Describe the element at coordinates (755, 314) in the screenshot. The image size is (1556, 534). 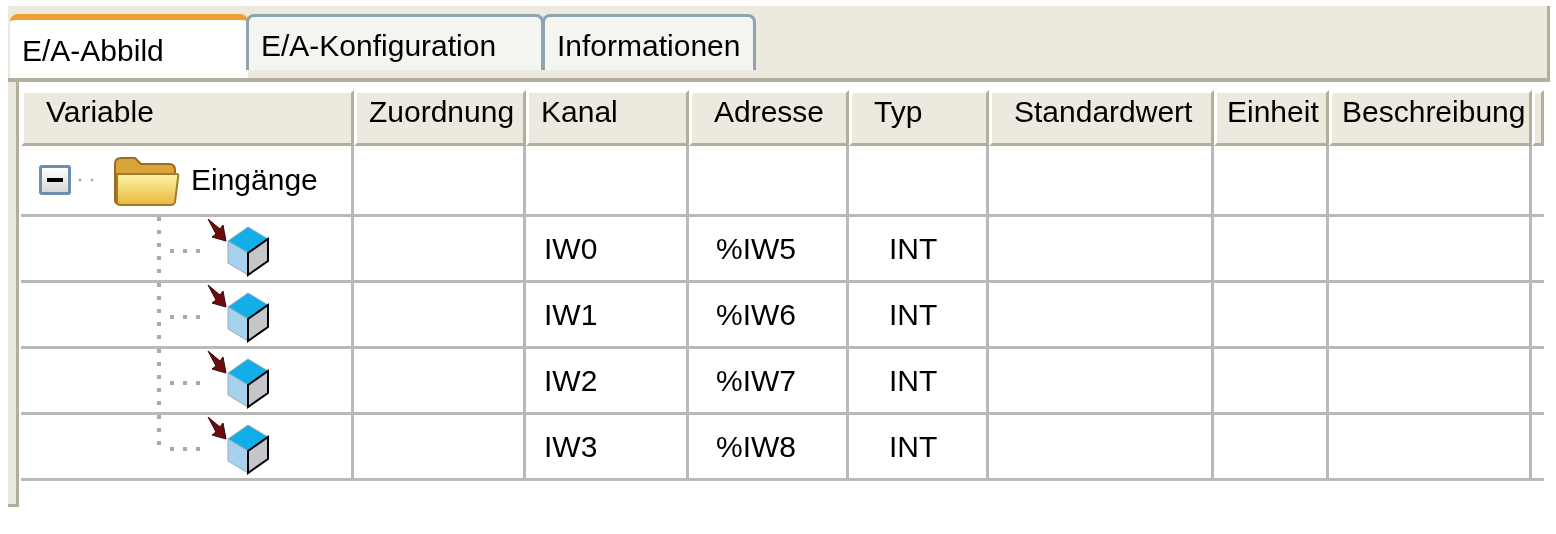
I see `table-cell-text: %IW6` at that location.